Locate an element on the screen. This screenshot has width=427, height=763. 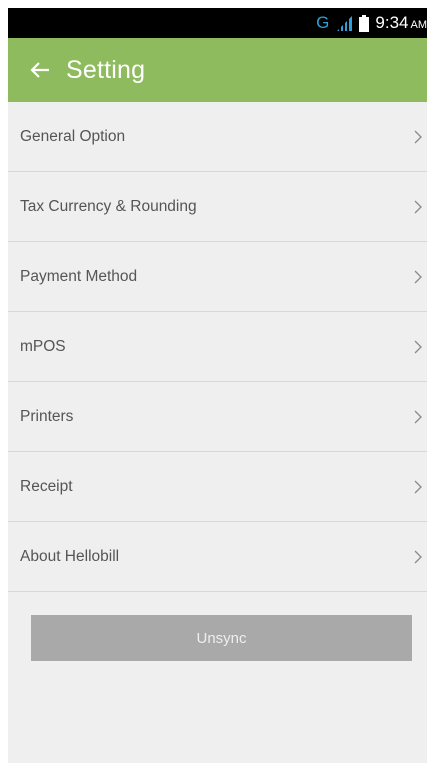
signal-icon is located at coordinates (345, 23).